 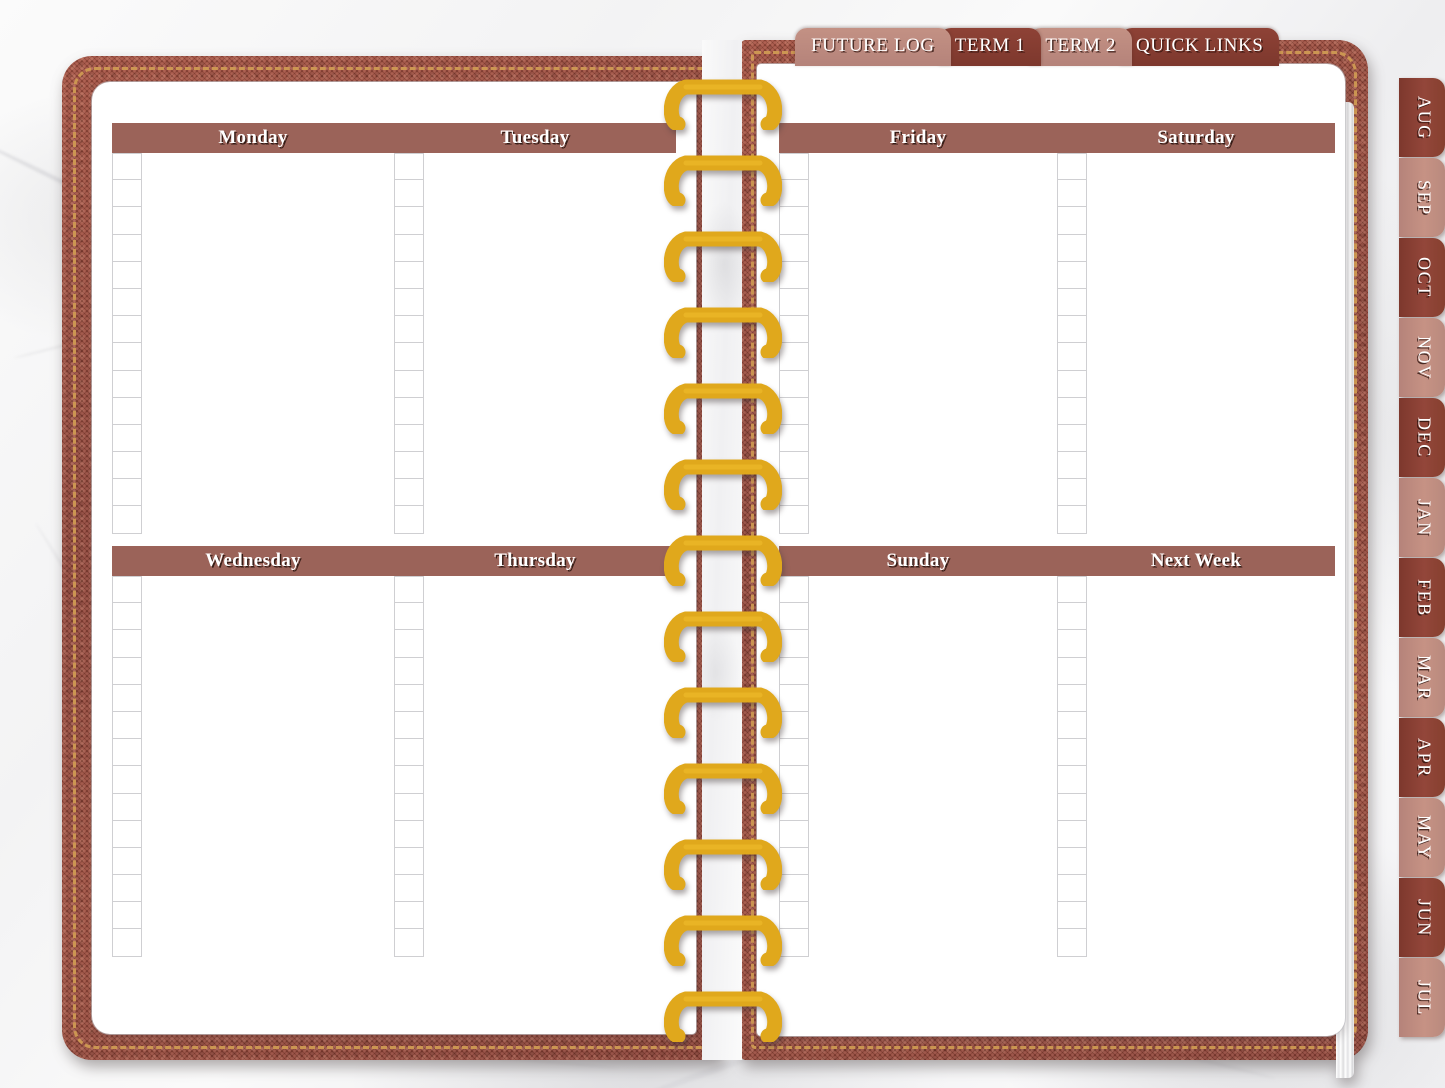 I want to click on top-tab-quick-links: QUICK LINKS, so click(x=1199, y=47).